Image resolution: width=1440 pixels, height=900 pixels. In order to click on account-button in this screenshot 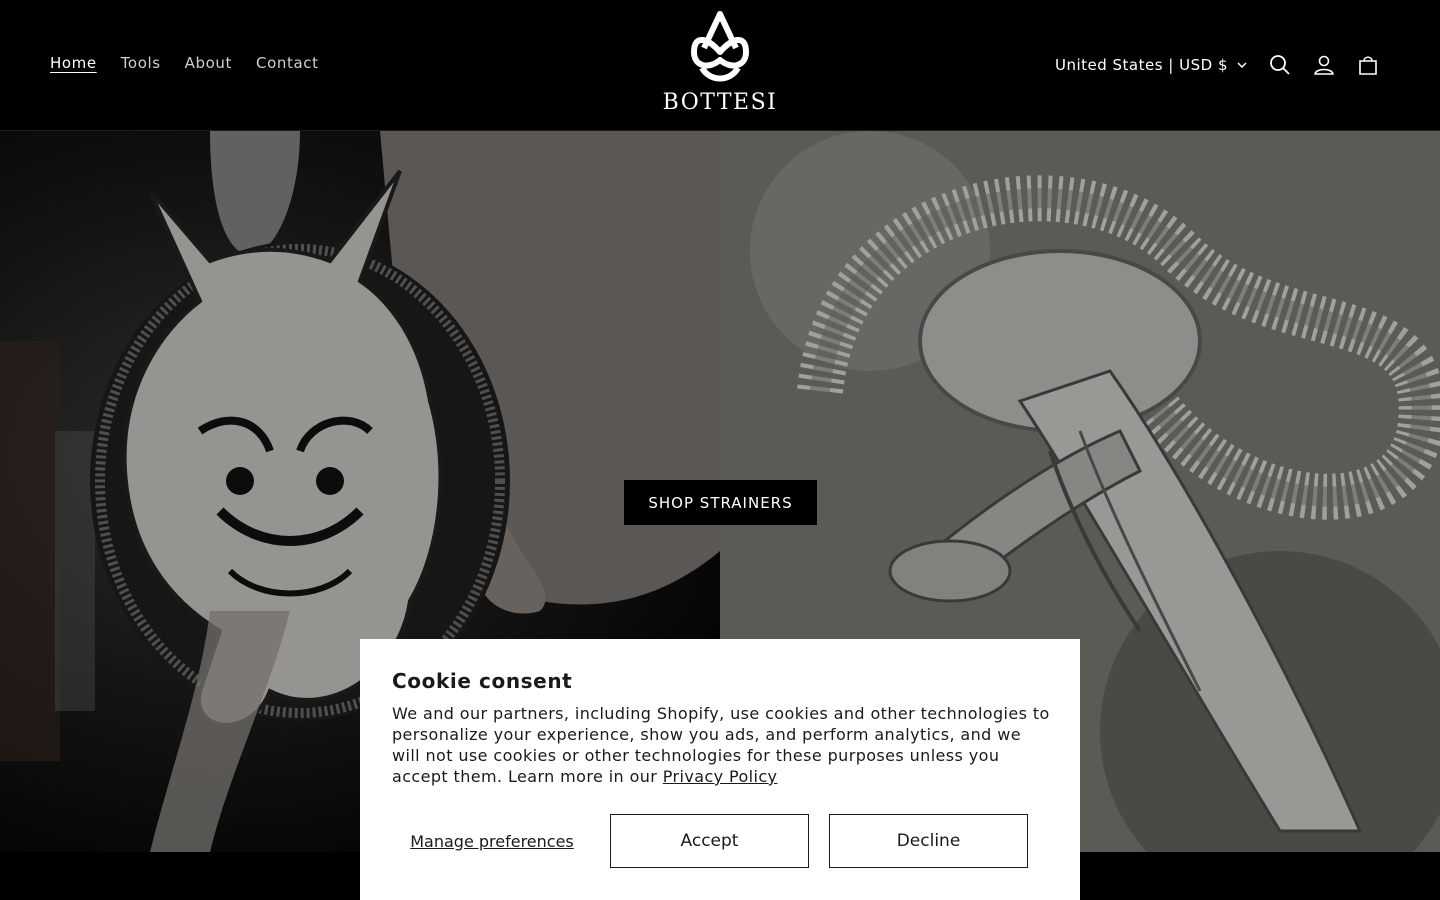, I will do `click(1324, 65)`.